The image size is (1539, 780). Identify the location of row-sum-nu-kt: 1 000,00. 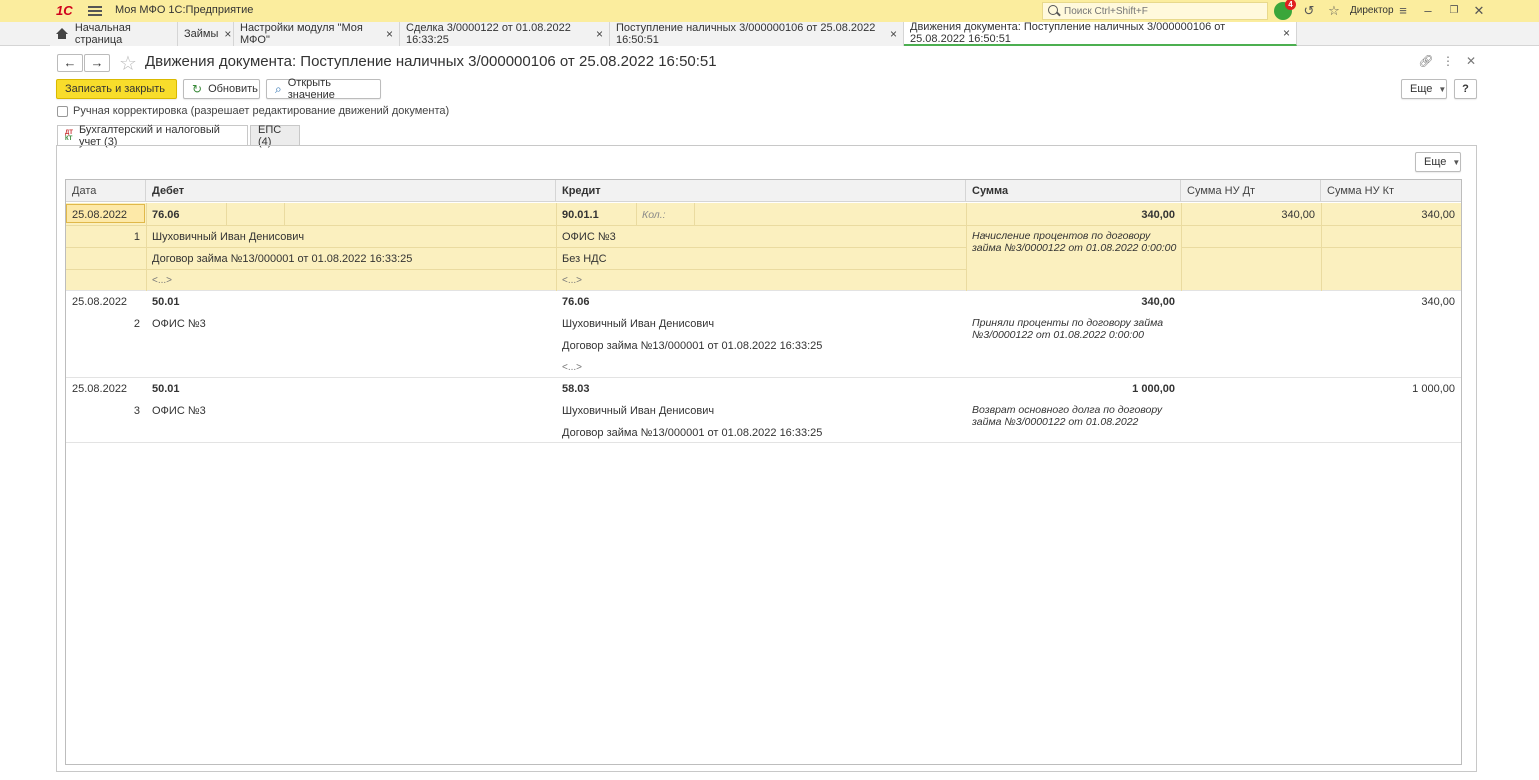
(1433, 389).